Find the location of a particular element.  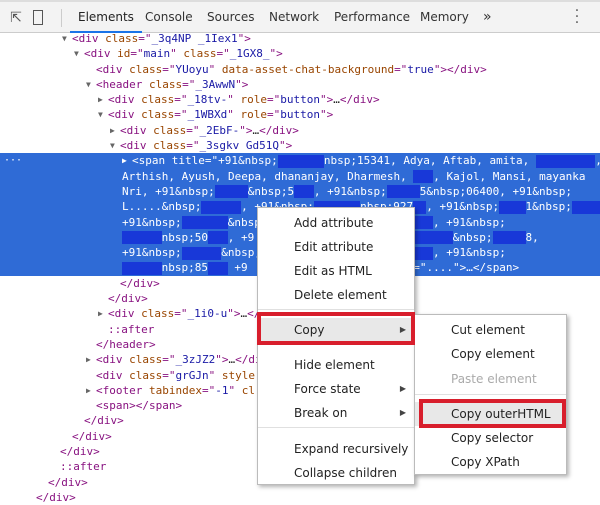

attribute-name: id is located at coordinates (124, 54).